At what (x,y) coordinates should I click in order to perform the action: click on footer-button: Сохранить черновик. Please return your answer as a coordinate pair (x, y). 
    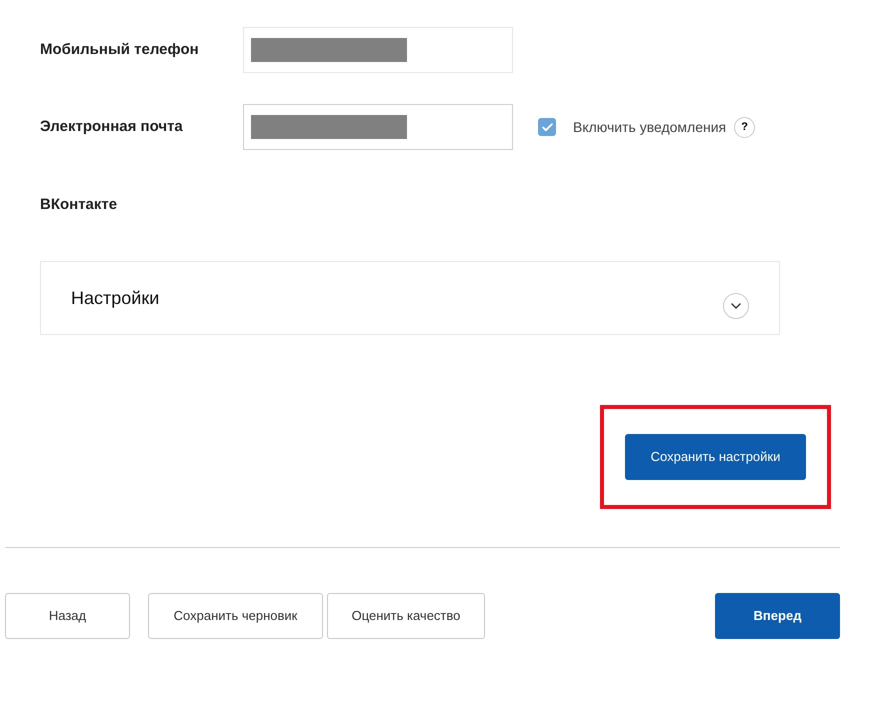
    Looking at the image, I should click on (235, 616).